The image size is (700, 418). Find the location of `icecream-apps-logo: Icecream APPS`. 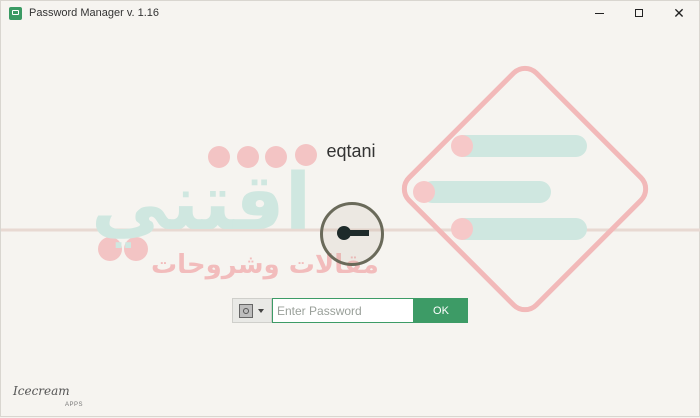

icecream-apps-logo: Icecream APPS is located at coordinates (48, 395).